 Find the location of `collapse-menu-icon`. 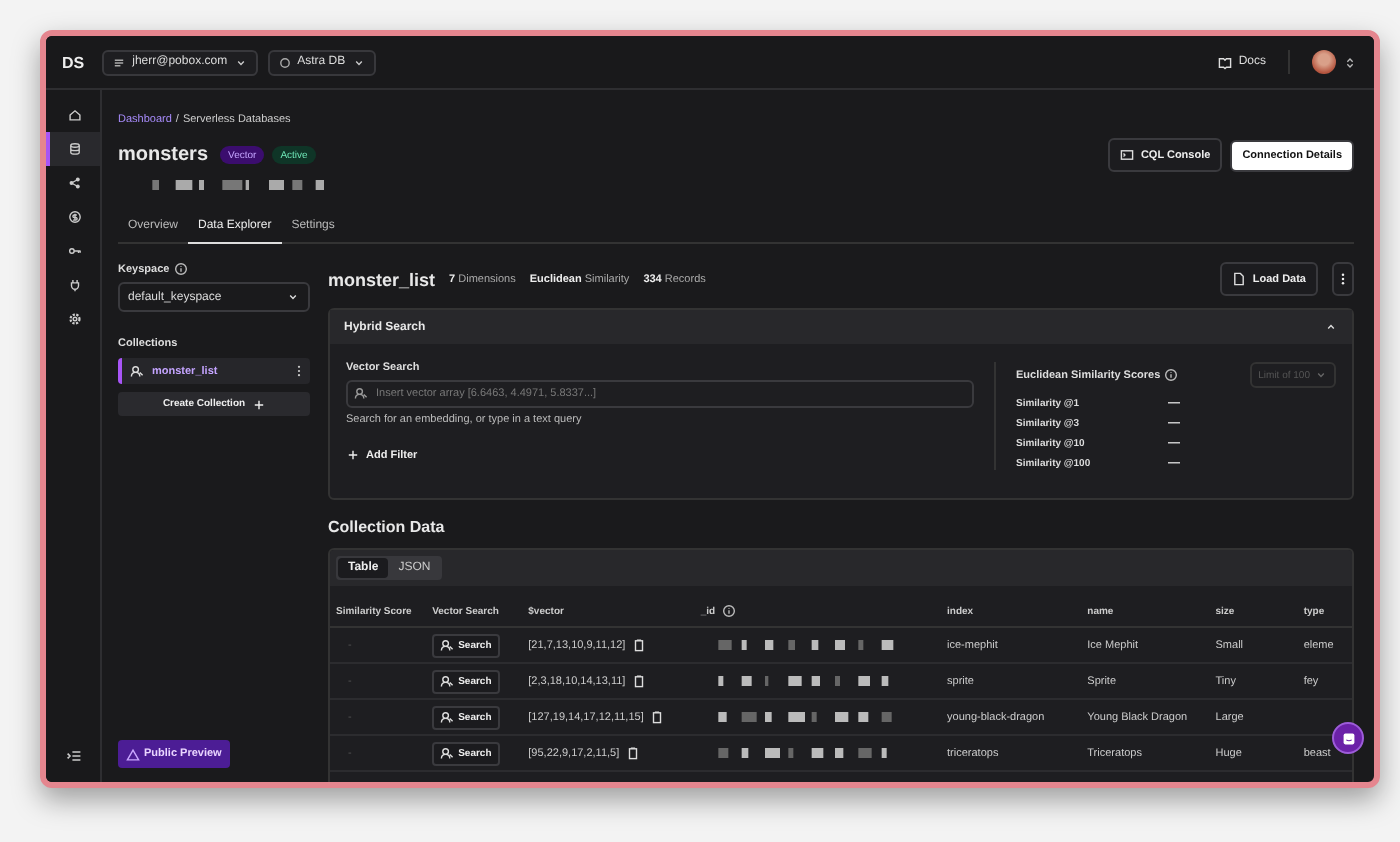

collapse-menu-icon is located at coordinates (73, 756).